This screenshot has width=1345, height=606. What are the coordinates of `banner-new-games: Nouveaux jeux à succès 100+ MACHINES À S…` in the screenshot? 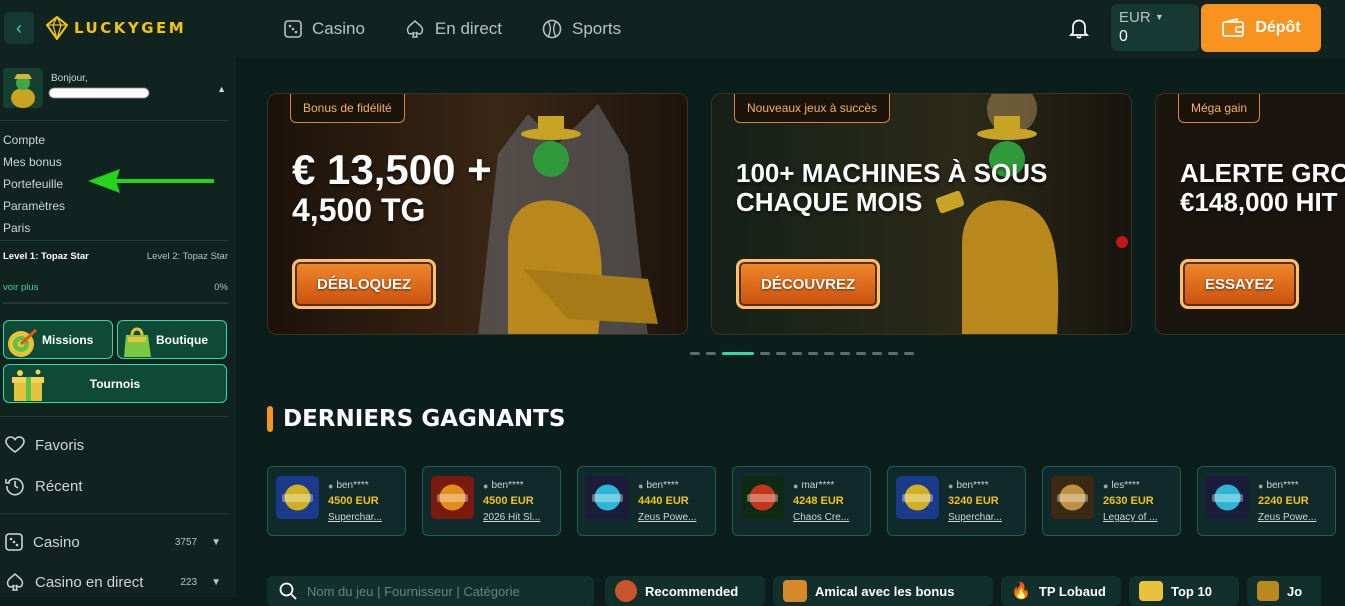 It's located at (921, 214).